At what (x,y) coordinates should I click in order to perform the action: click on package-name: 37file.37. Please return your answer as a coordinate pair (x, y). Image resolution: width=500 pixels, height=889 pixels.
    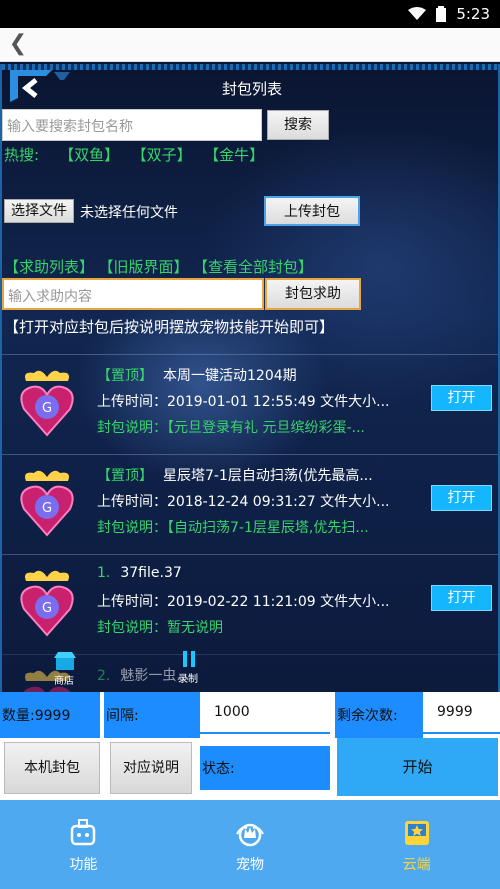
    Looking at the image, I should click on (151, 573).